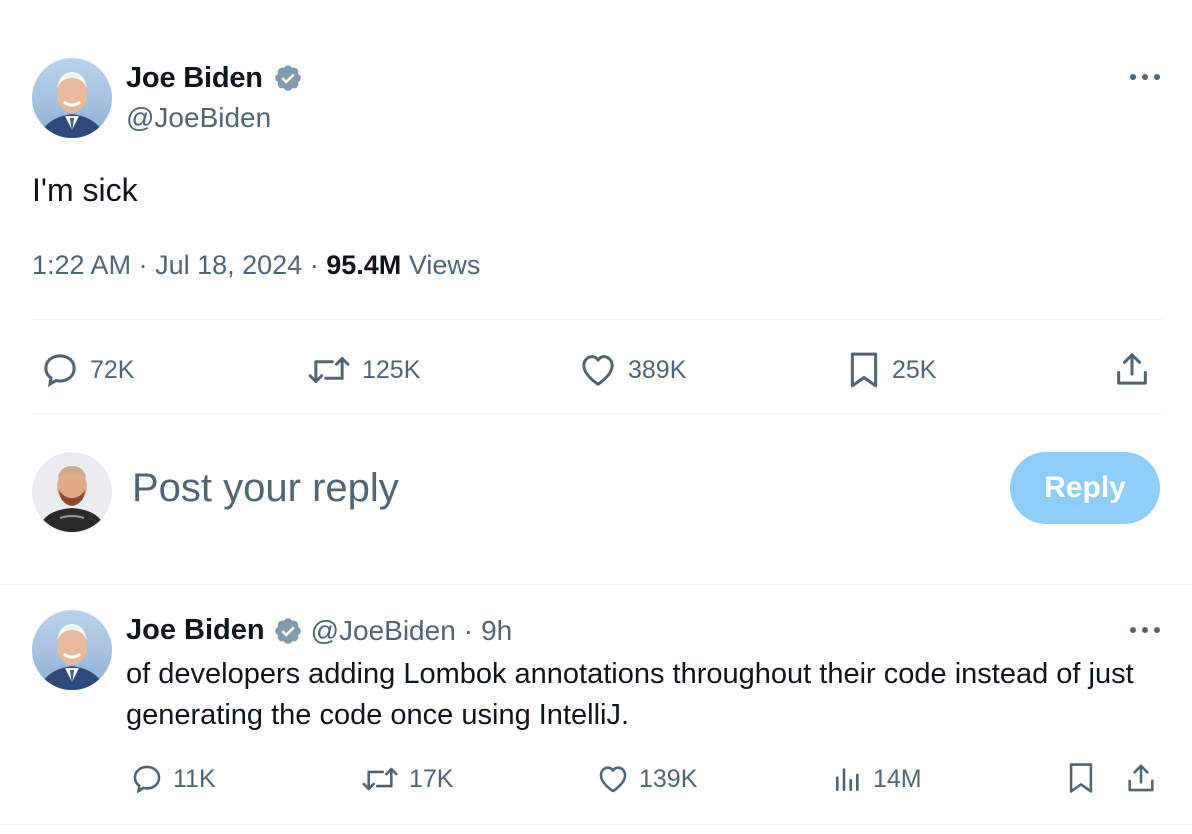 Image resolution: width=1192 pixels, height=834 pixels. Describe the element at coordinates (657, 369) in the screenshot. I see `like-count: 389K` at that location.